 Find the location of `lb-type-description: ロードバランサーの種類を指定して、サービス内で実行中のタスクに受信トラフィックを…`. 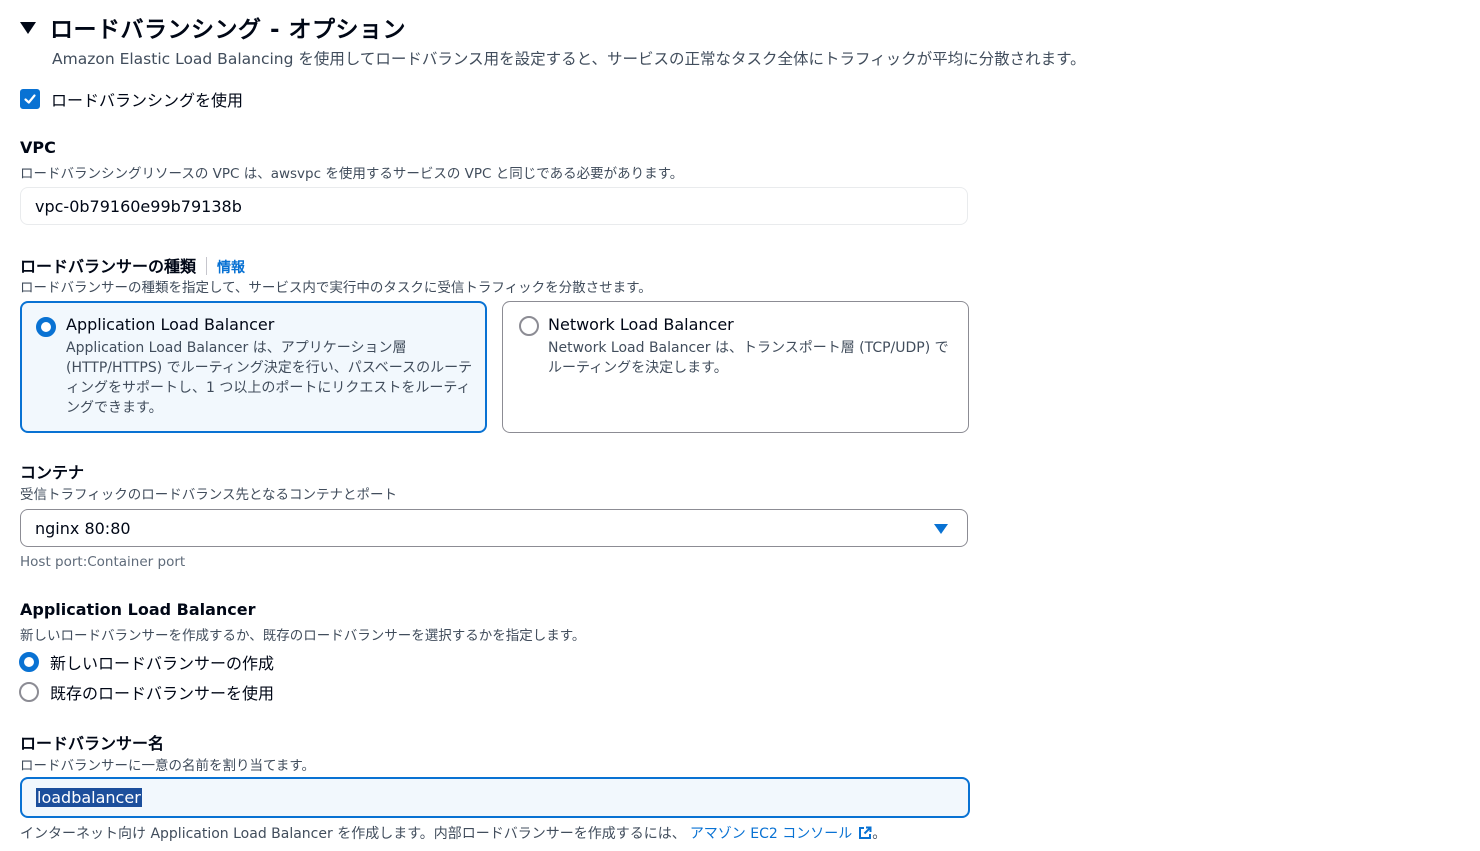

lb-type-description: ロードバランサーの種類を指定して、サービス内で実行中のタスクに受信トラフィックを… is located at coordinates (336, 288).